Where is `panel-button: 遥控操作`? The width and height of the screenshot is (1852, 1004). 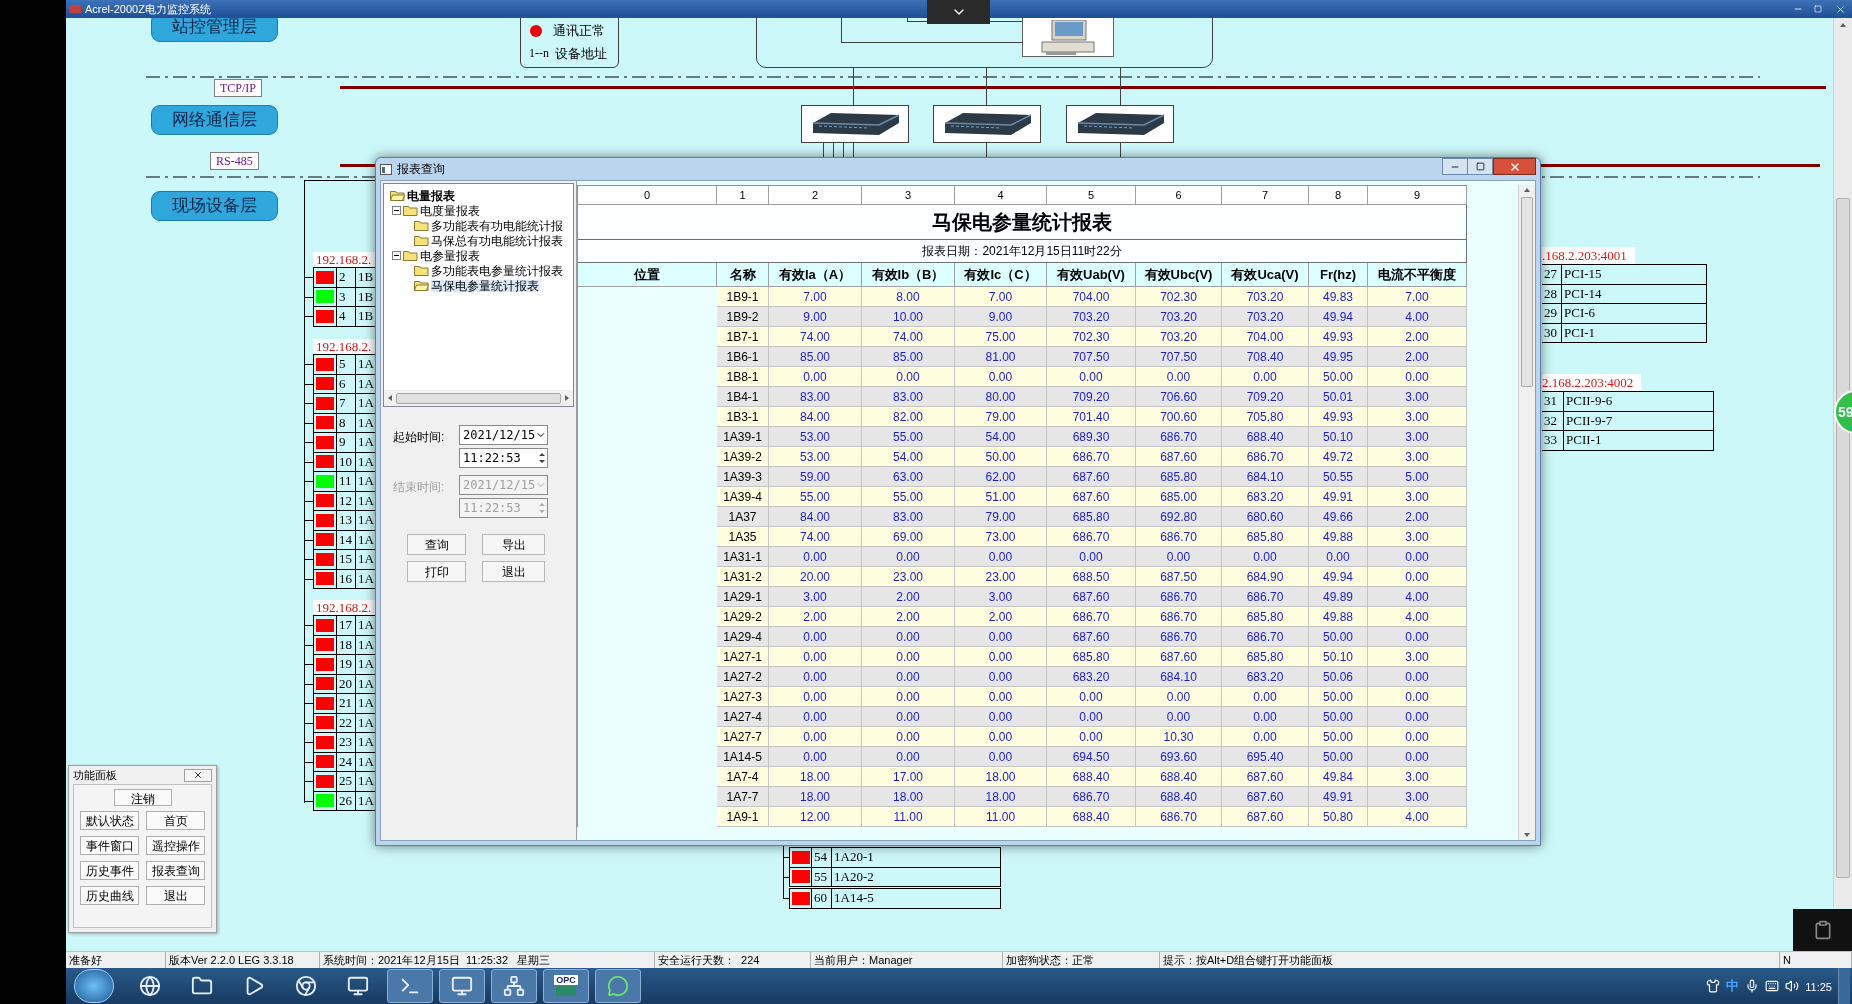 panel-button: 遥控操作 is located at coordinates (175, 845).